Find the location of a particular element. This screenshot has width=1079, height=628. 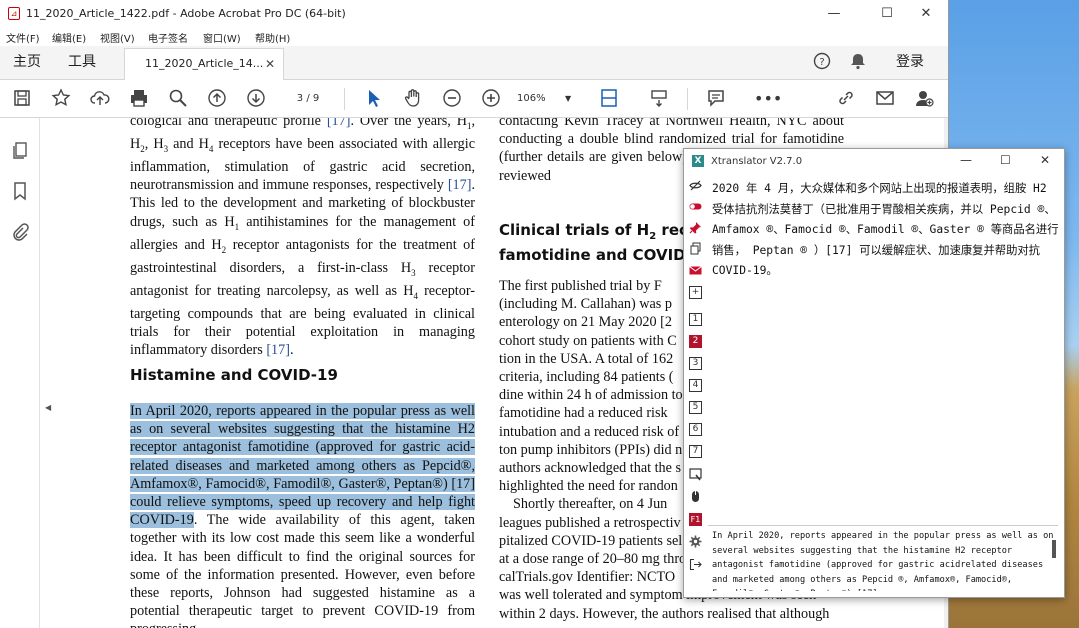

zoom-out-icon is located at coordinates (452, 99).